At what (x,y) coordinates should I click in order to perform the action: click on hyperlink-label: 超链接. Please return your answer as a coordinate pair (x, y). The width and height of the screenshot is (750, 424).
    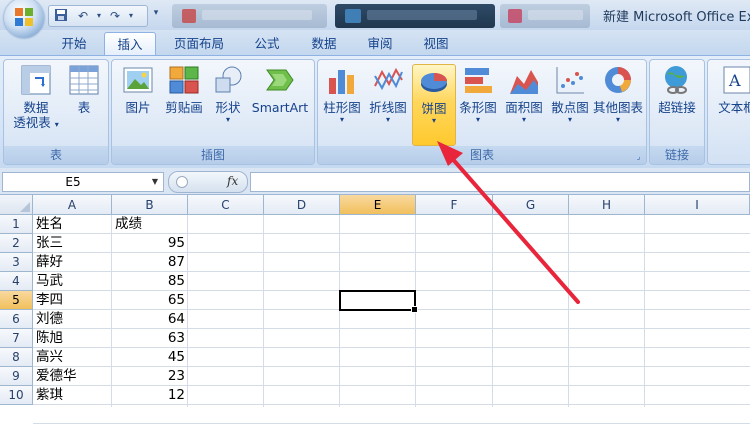
    Looking at the image, I should click on (677, 107).